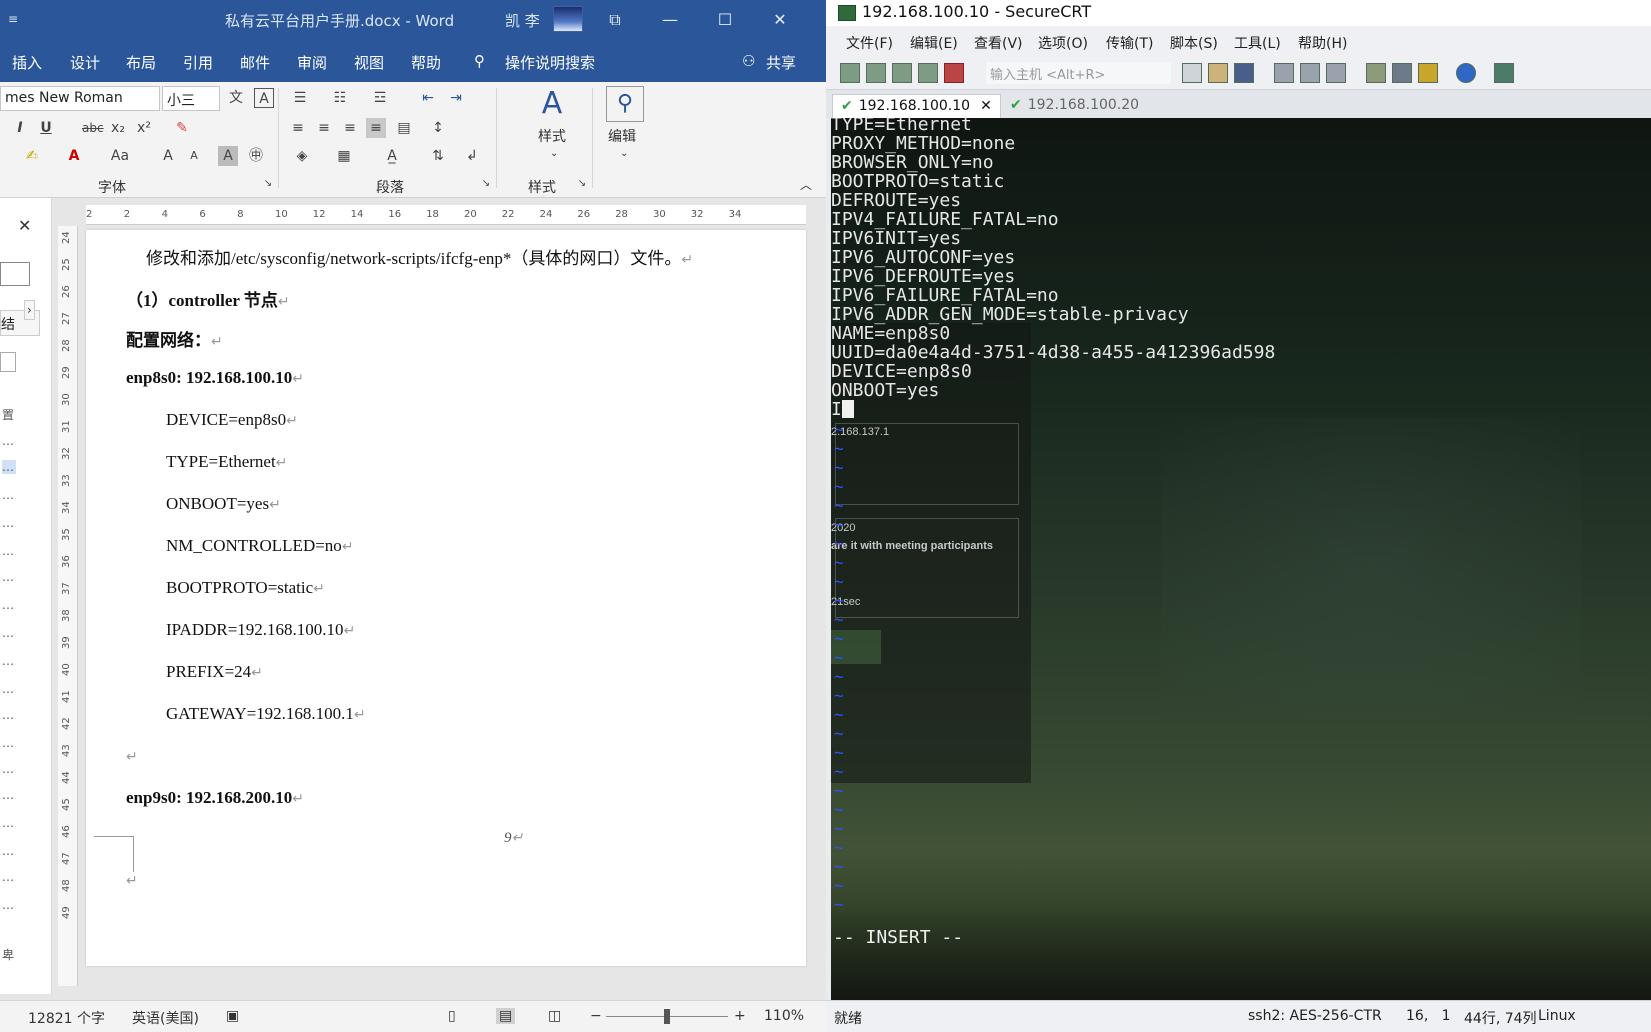 The width and height of the screenshot is (1651, 1032). Describe the element at coordinates (302, 156) in the screenshot. I see `shading-icon: ◈` at that location.